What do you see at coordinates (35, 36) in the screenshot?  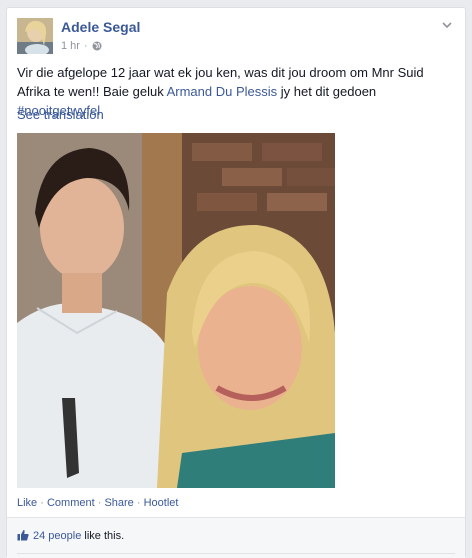 I see `author-avatar` at bounding box center [35, 36].